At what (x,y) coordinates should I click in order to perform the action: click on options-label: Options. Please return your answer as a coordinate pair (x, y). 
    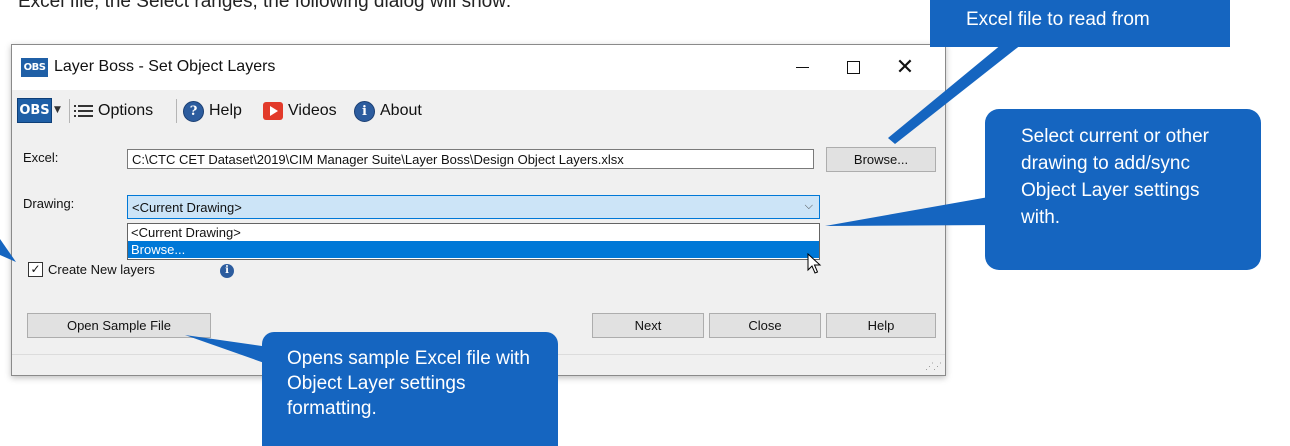
    Looking at the image, I should click on (126, 110).